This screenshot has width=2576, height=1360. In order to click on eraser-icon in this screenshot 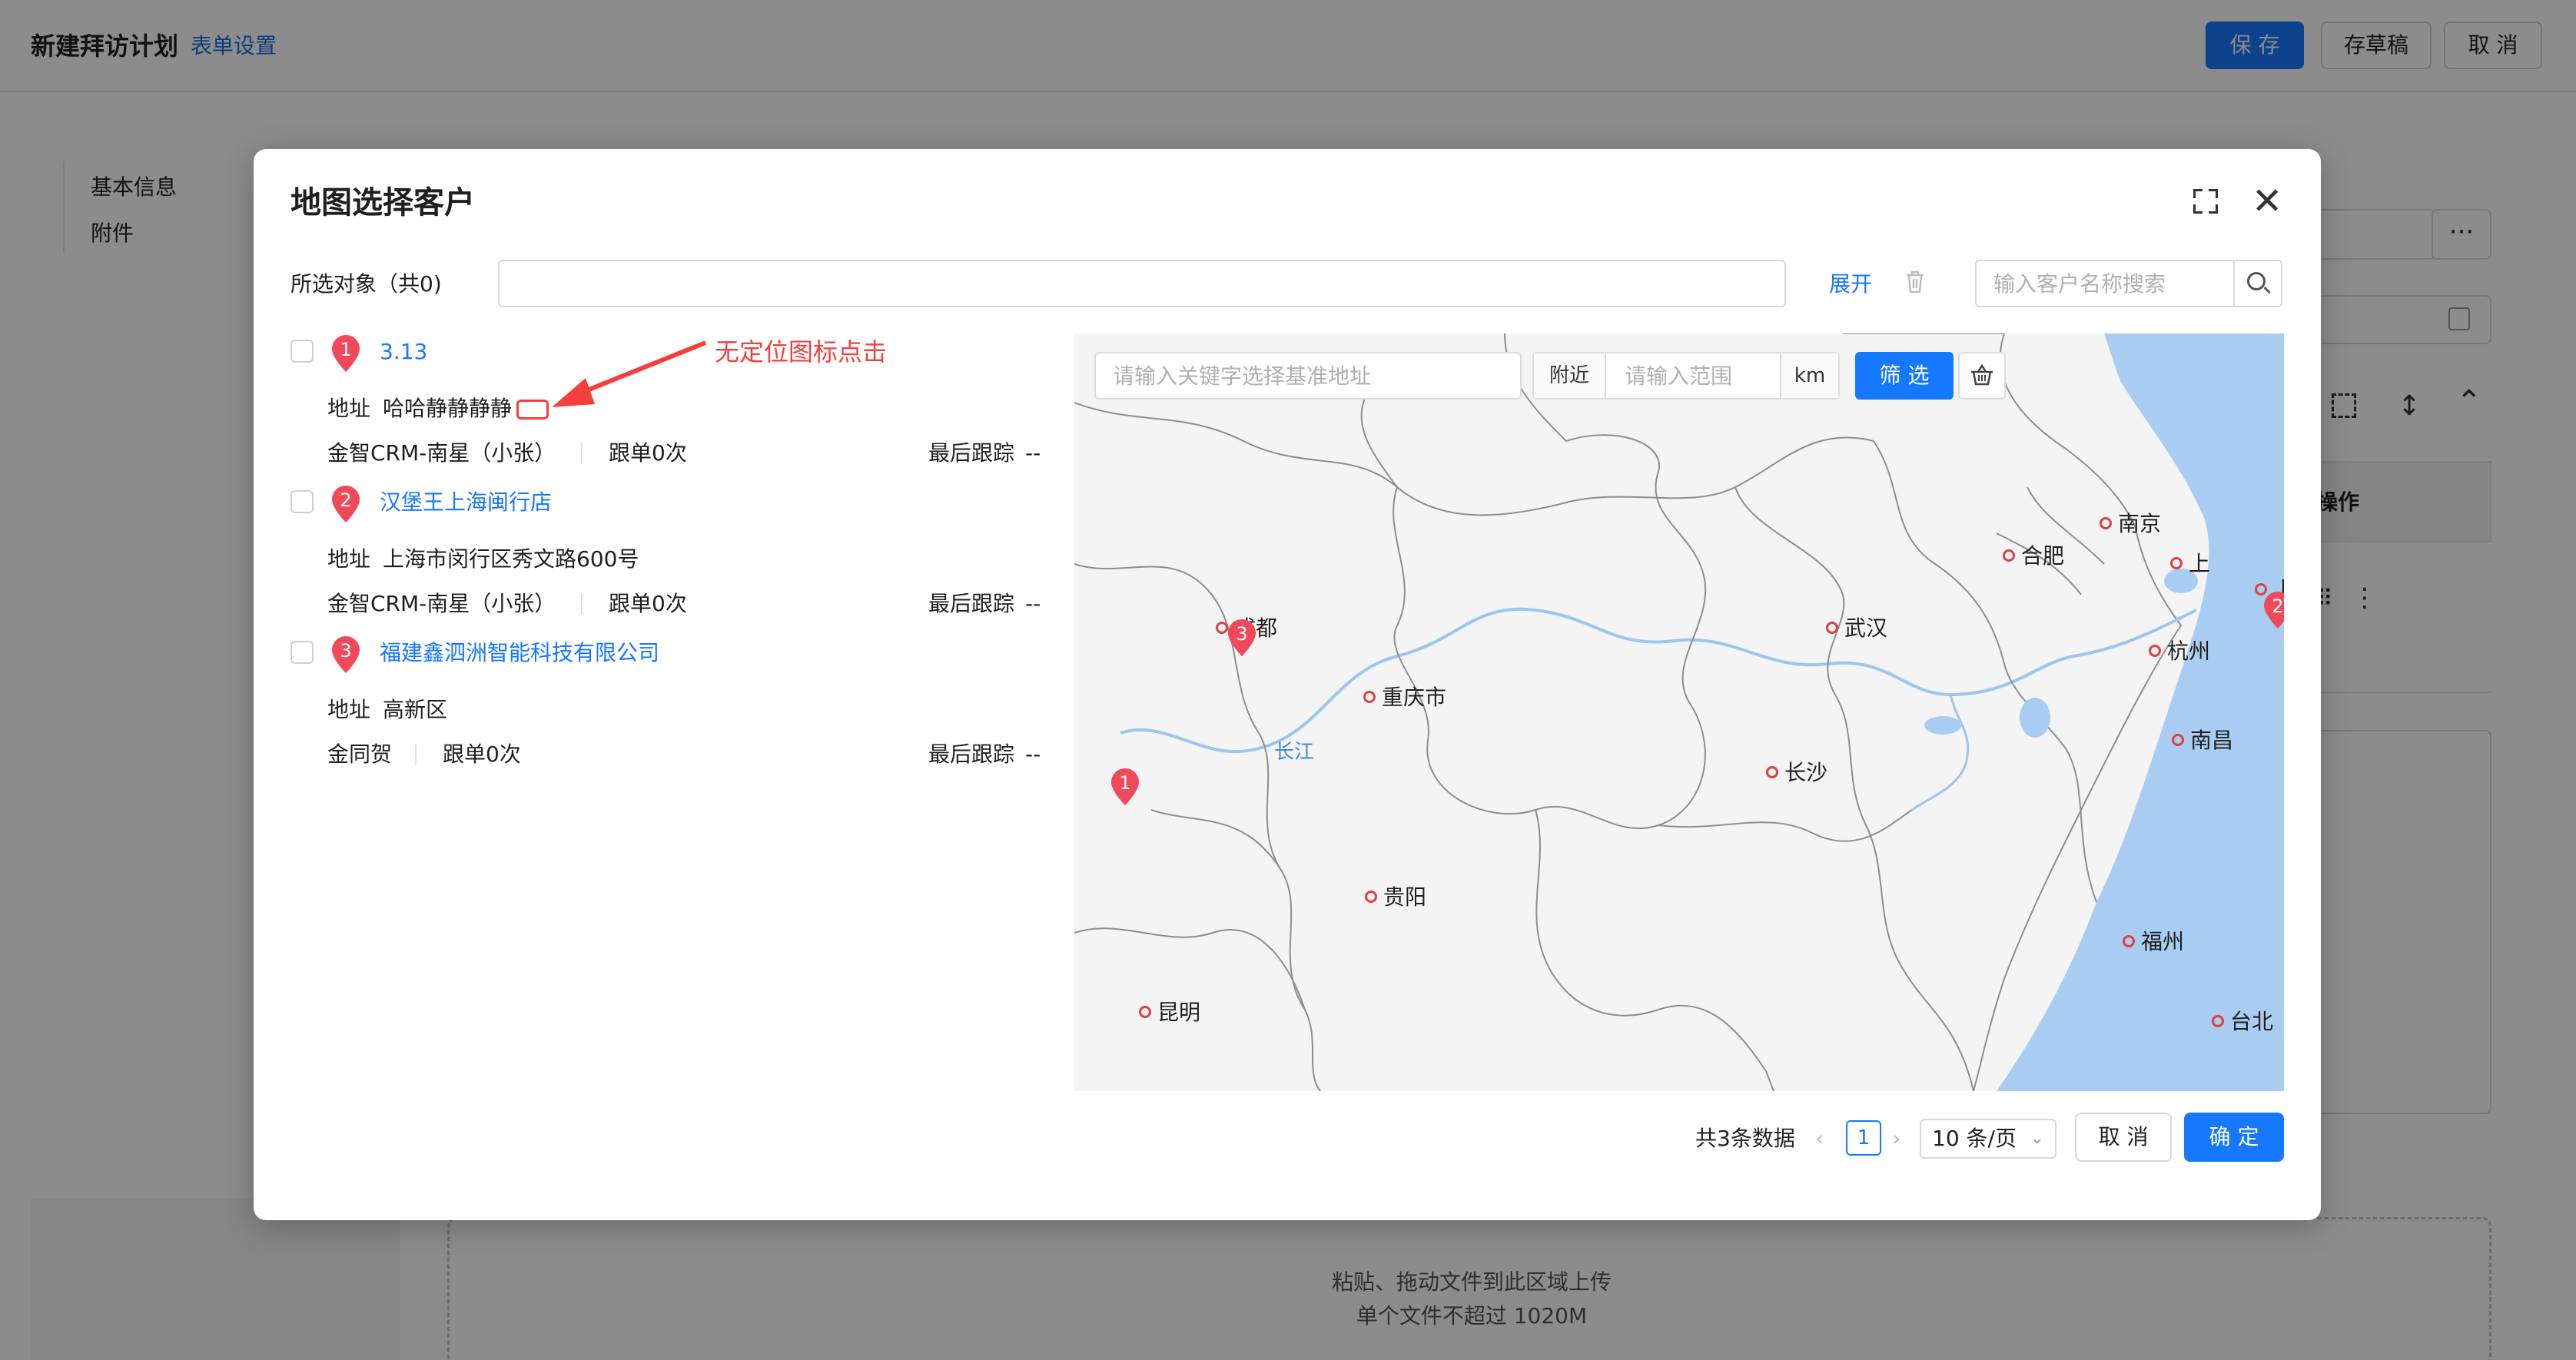, I will do `click(1982, 375)`.